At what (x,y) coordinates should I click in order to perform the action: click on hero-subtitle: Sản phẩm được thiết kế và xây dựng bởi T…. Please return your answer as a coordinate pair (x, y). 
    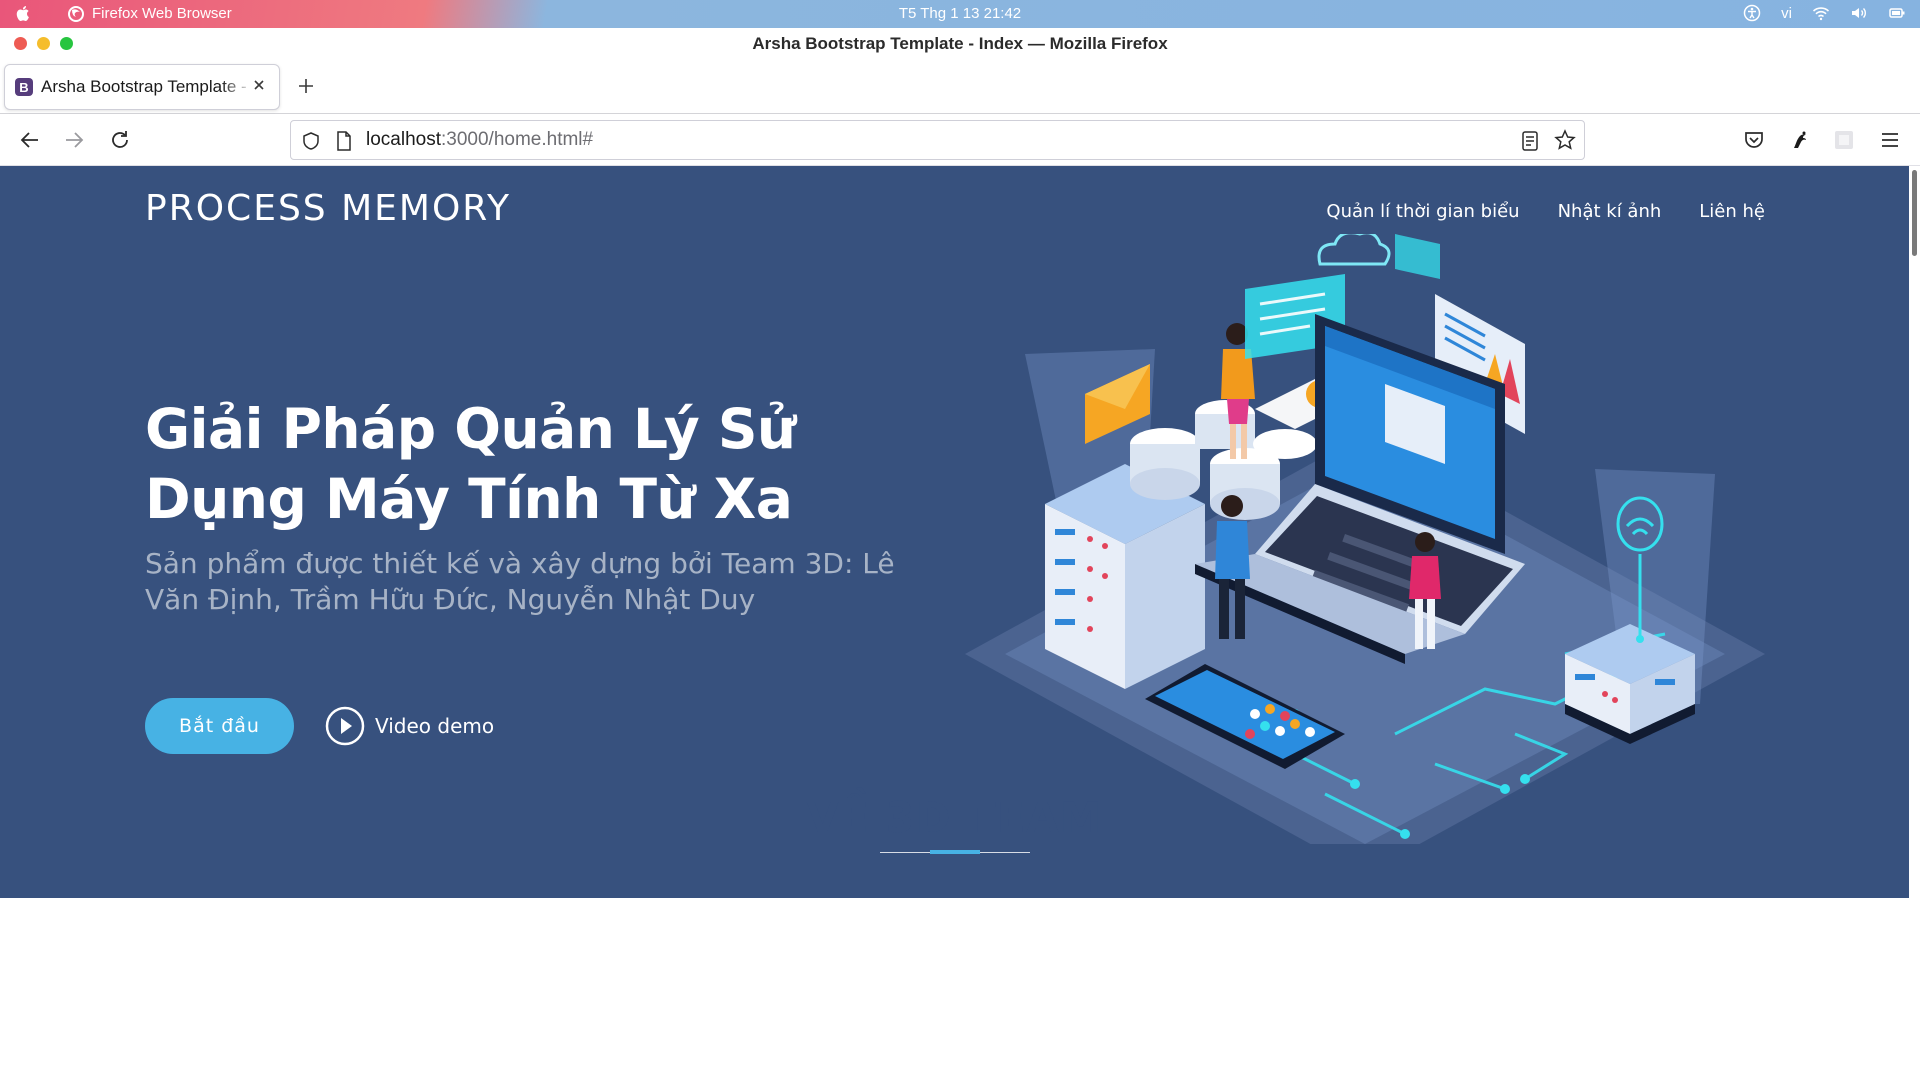
    Looking at the image, I should click on (520, 581).